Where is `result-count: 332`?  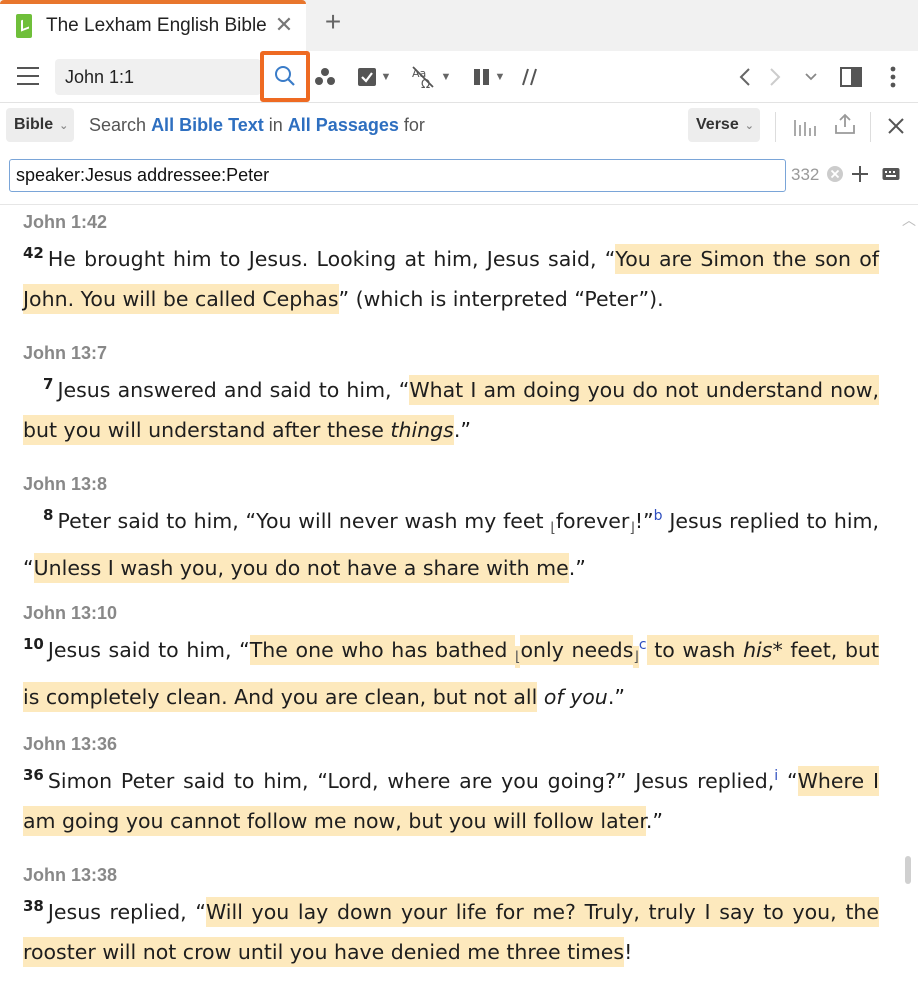
result-count: 332 is located at coordinates (805, 174).